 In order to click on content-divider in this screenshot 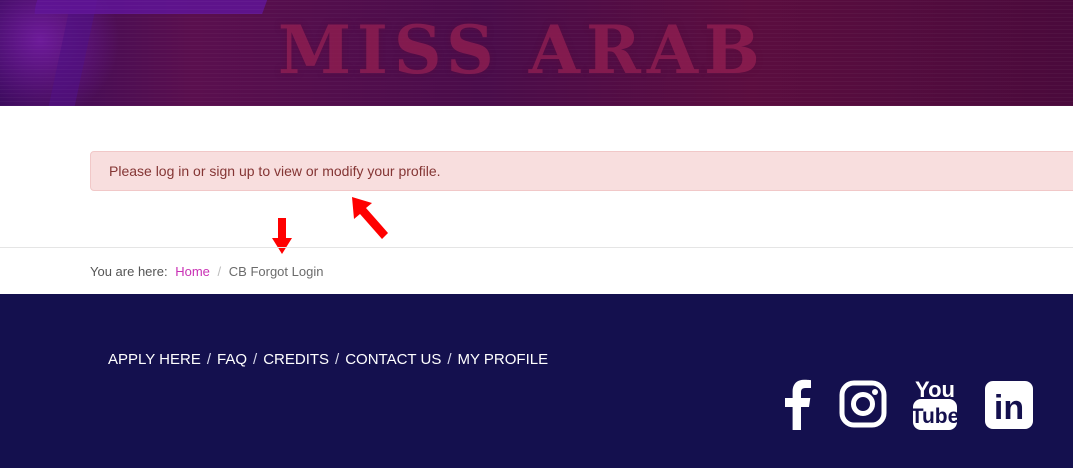, I will do `click(536, 247)`.